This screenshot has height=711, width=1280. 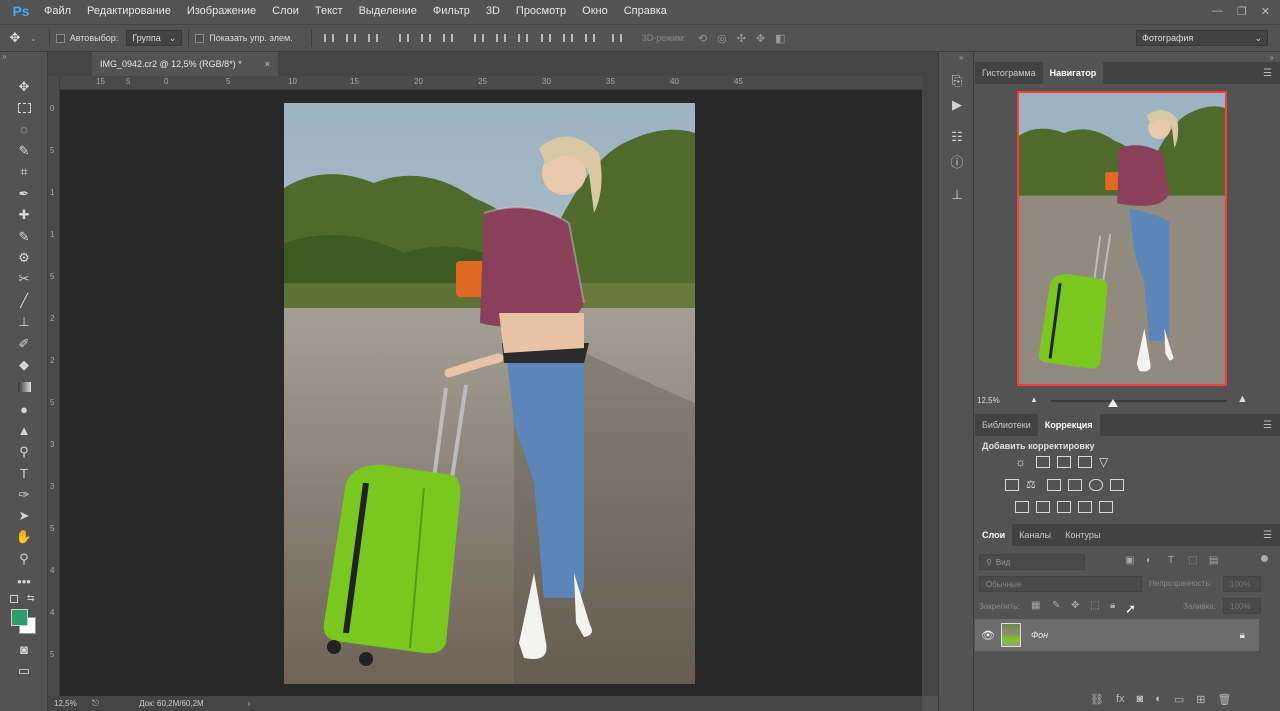 What do you see at coordinates (957, 161) in the screenshot?
I see `info-panel-icon: ⓘ` at bounding box center [957, 161].